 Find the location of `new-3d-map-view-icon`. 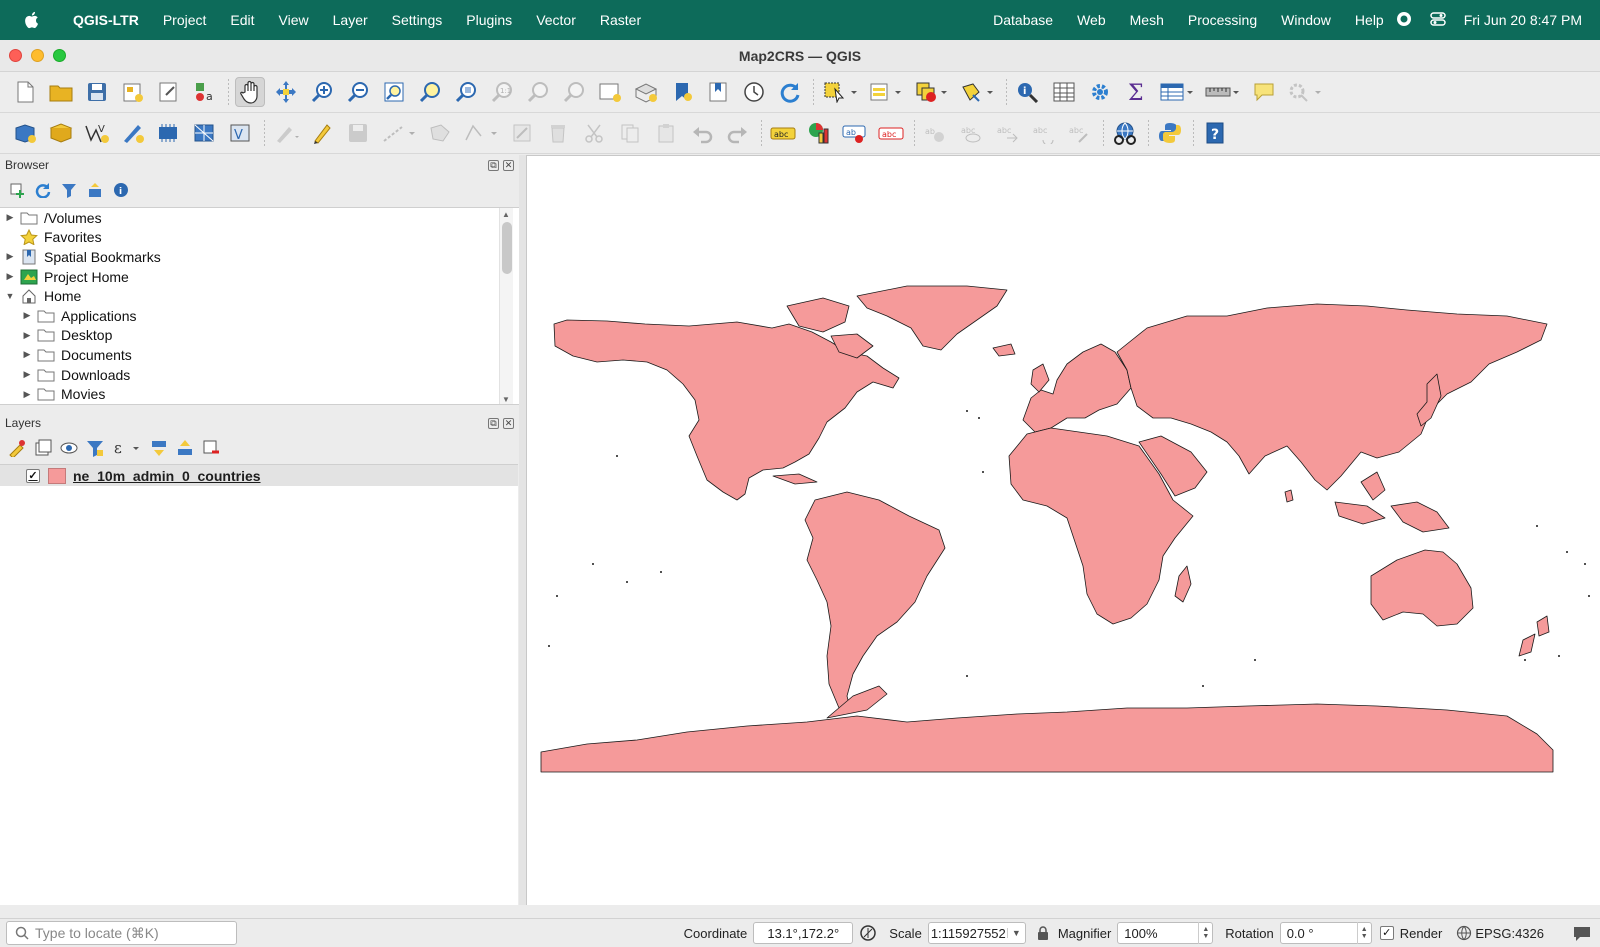

new-3d-map-view-icon is located at coordinates (646, 92).